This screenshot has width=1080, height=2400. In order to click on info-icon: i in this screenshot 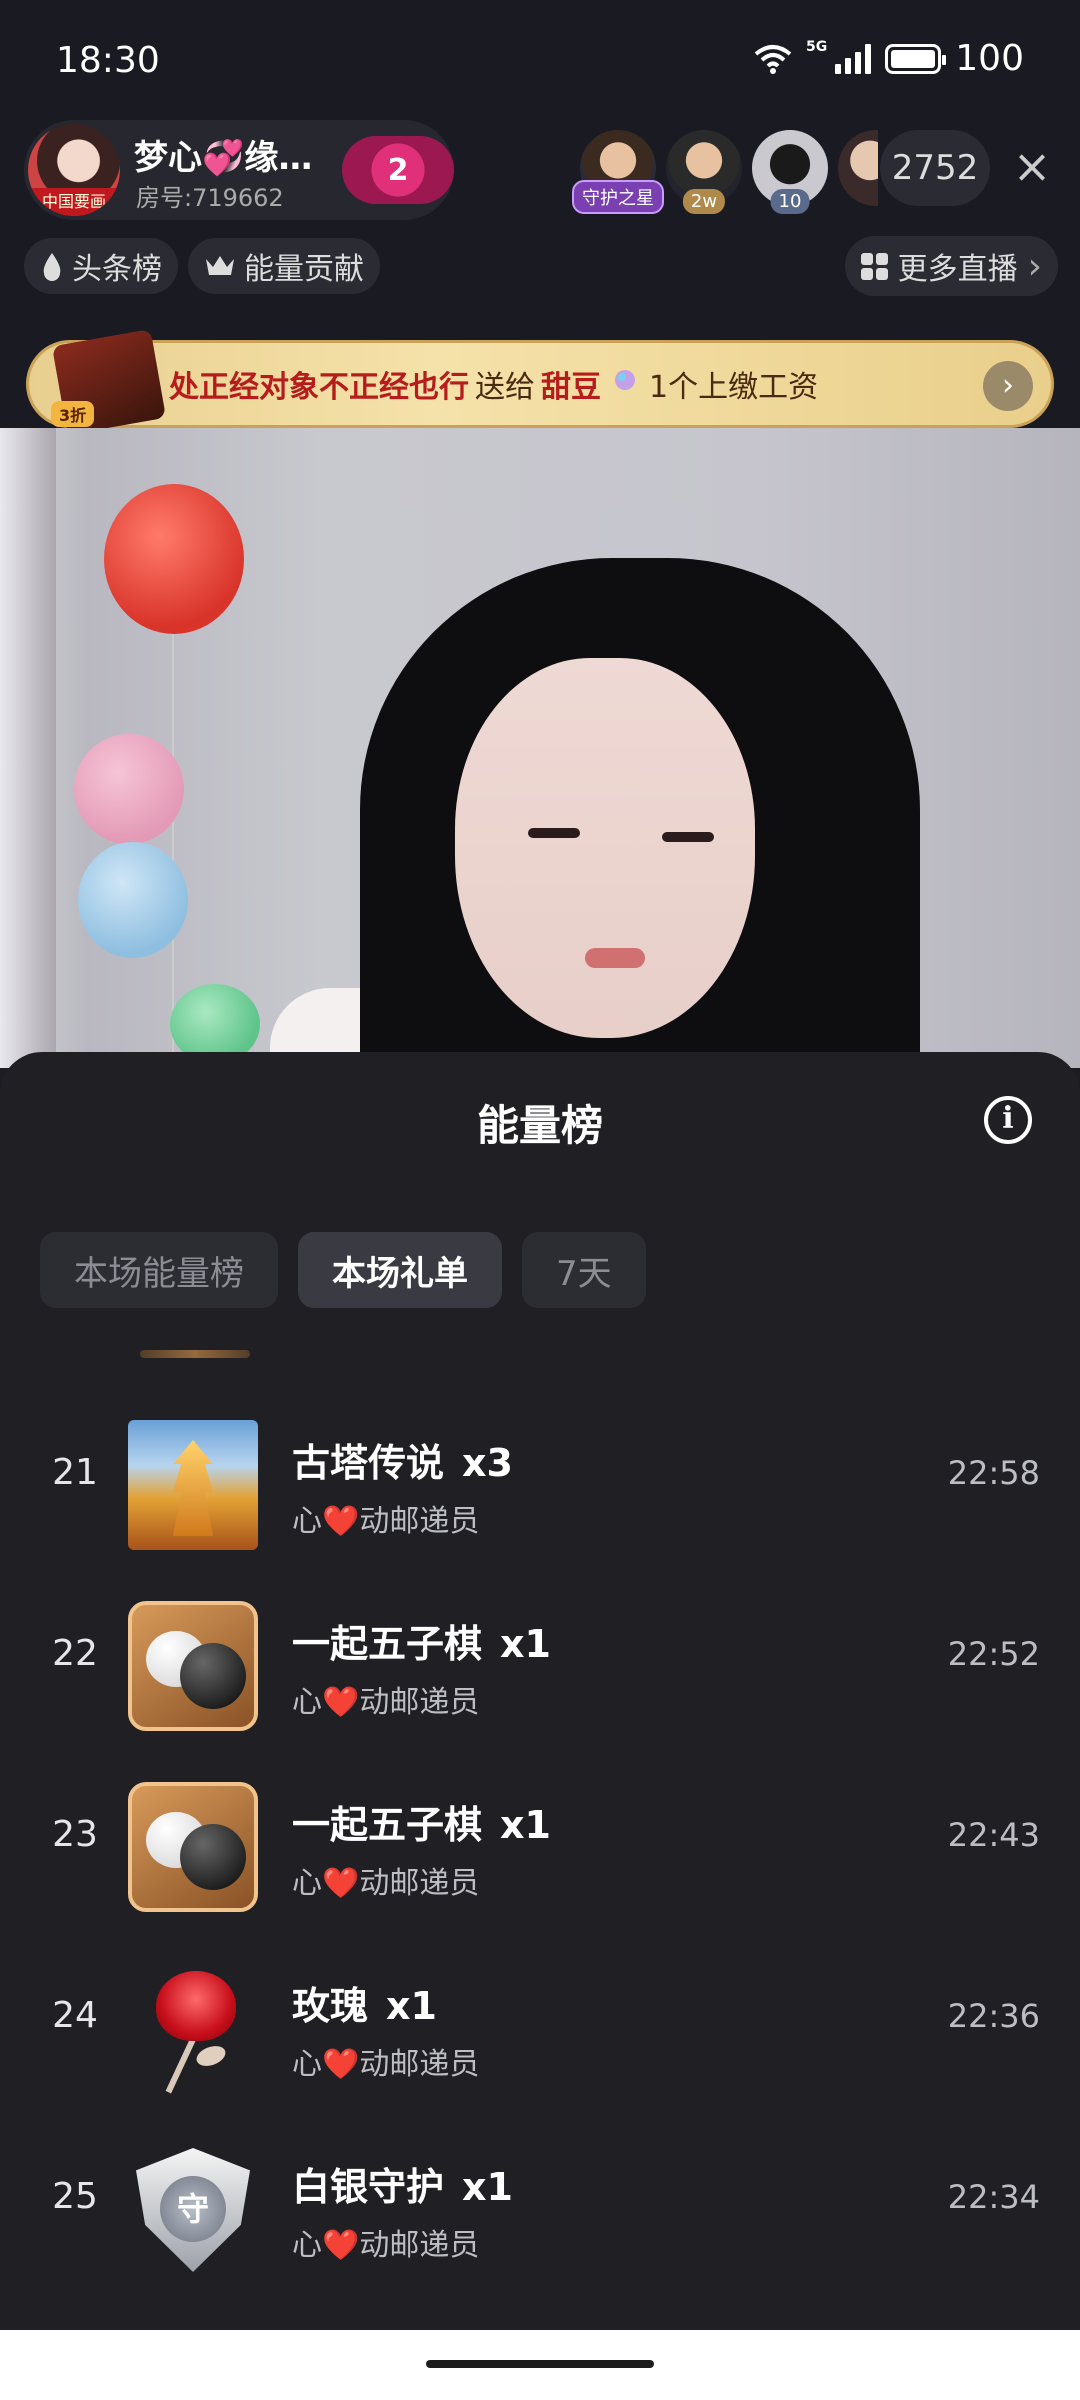, I will do `click(1008, 1120)`.